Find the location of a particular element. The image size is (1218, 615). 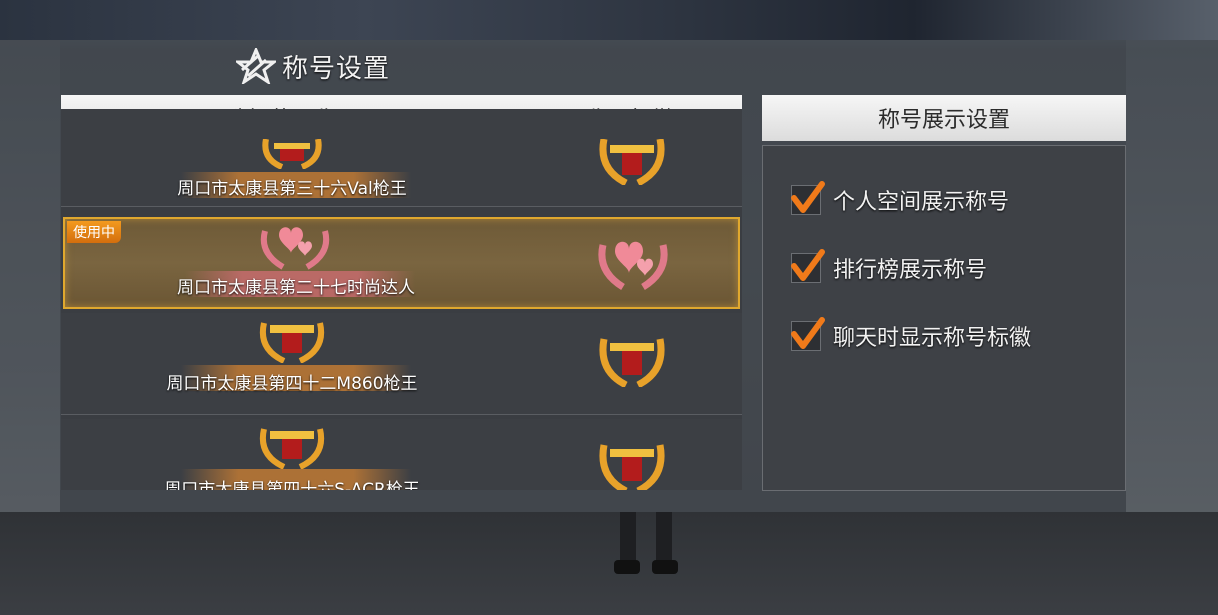

chat-emblem-checkbox is located at coordinates (808, 334).